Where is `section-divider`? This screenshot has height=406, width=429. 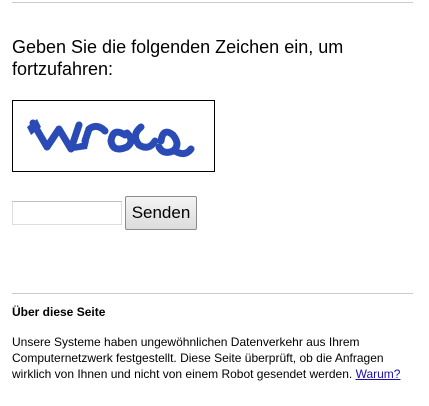 section-divider is located at coordinates (212, 293).